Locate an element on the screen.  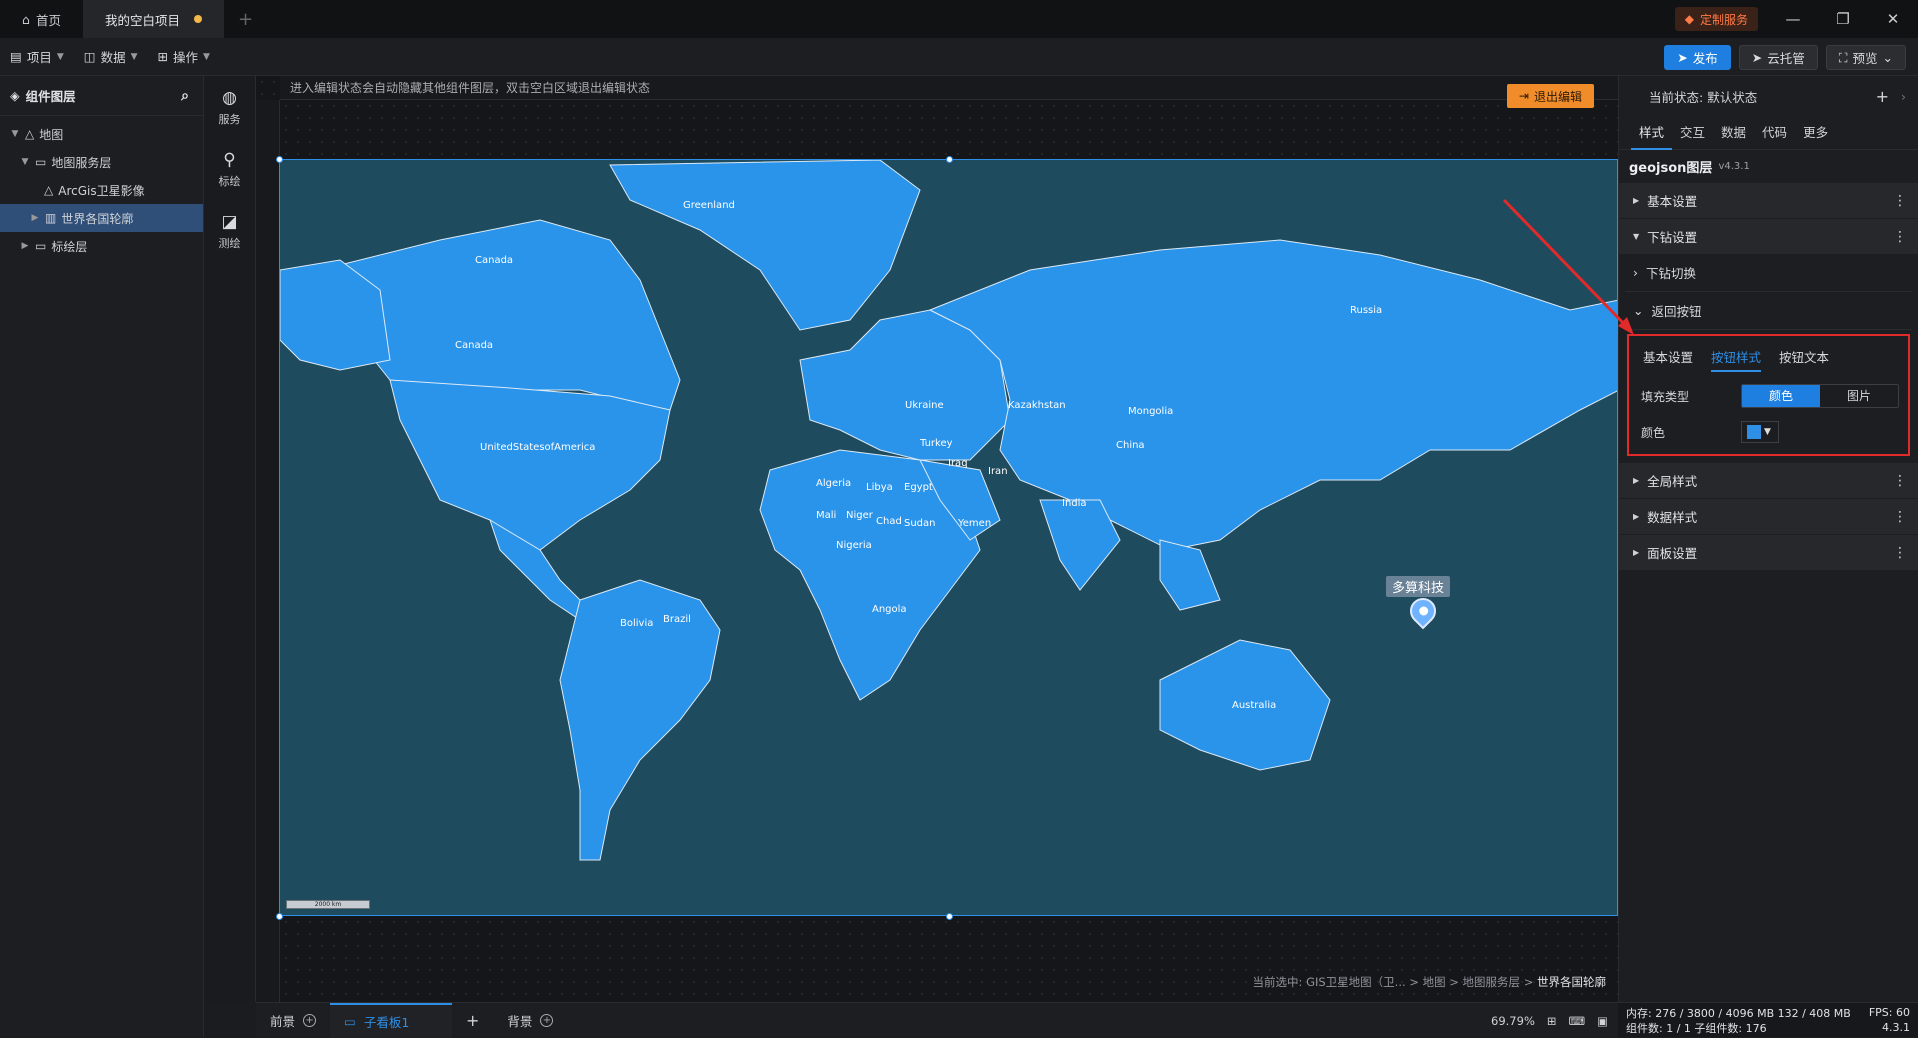
close-icon: ✕ is located at coordinates (1893, 19).